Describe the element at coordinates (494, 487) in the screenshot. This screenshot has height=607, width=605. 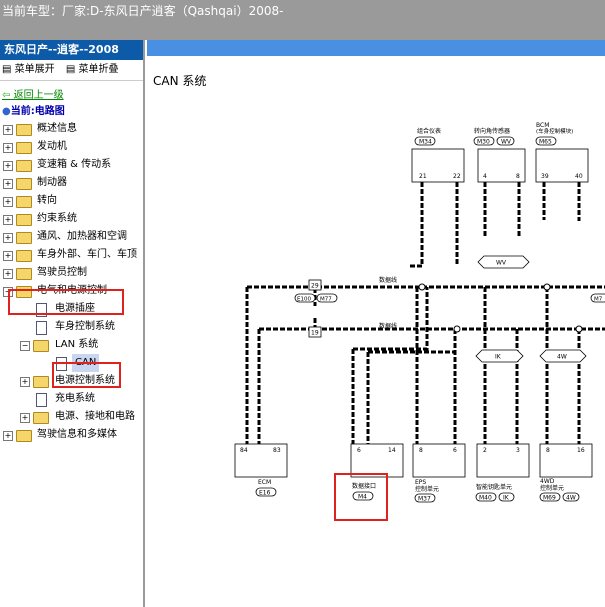
I see `svg-text: 智能钥匙单元` at that location.